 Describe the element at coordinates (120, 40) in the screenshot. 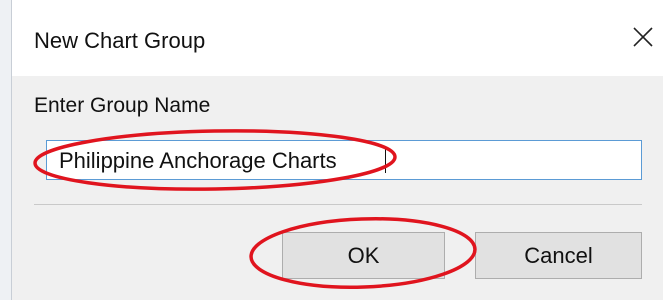

I see `dialog-title: New Chart Group` at that location.